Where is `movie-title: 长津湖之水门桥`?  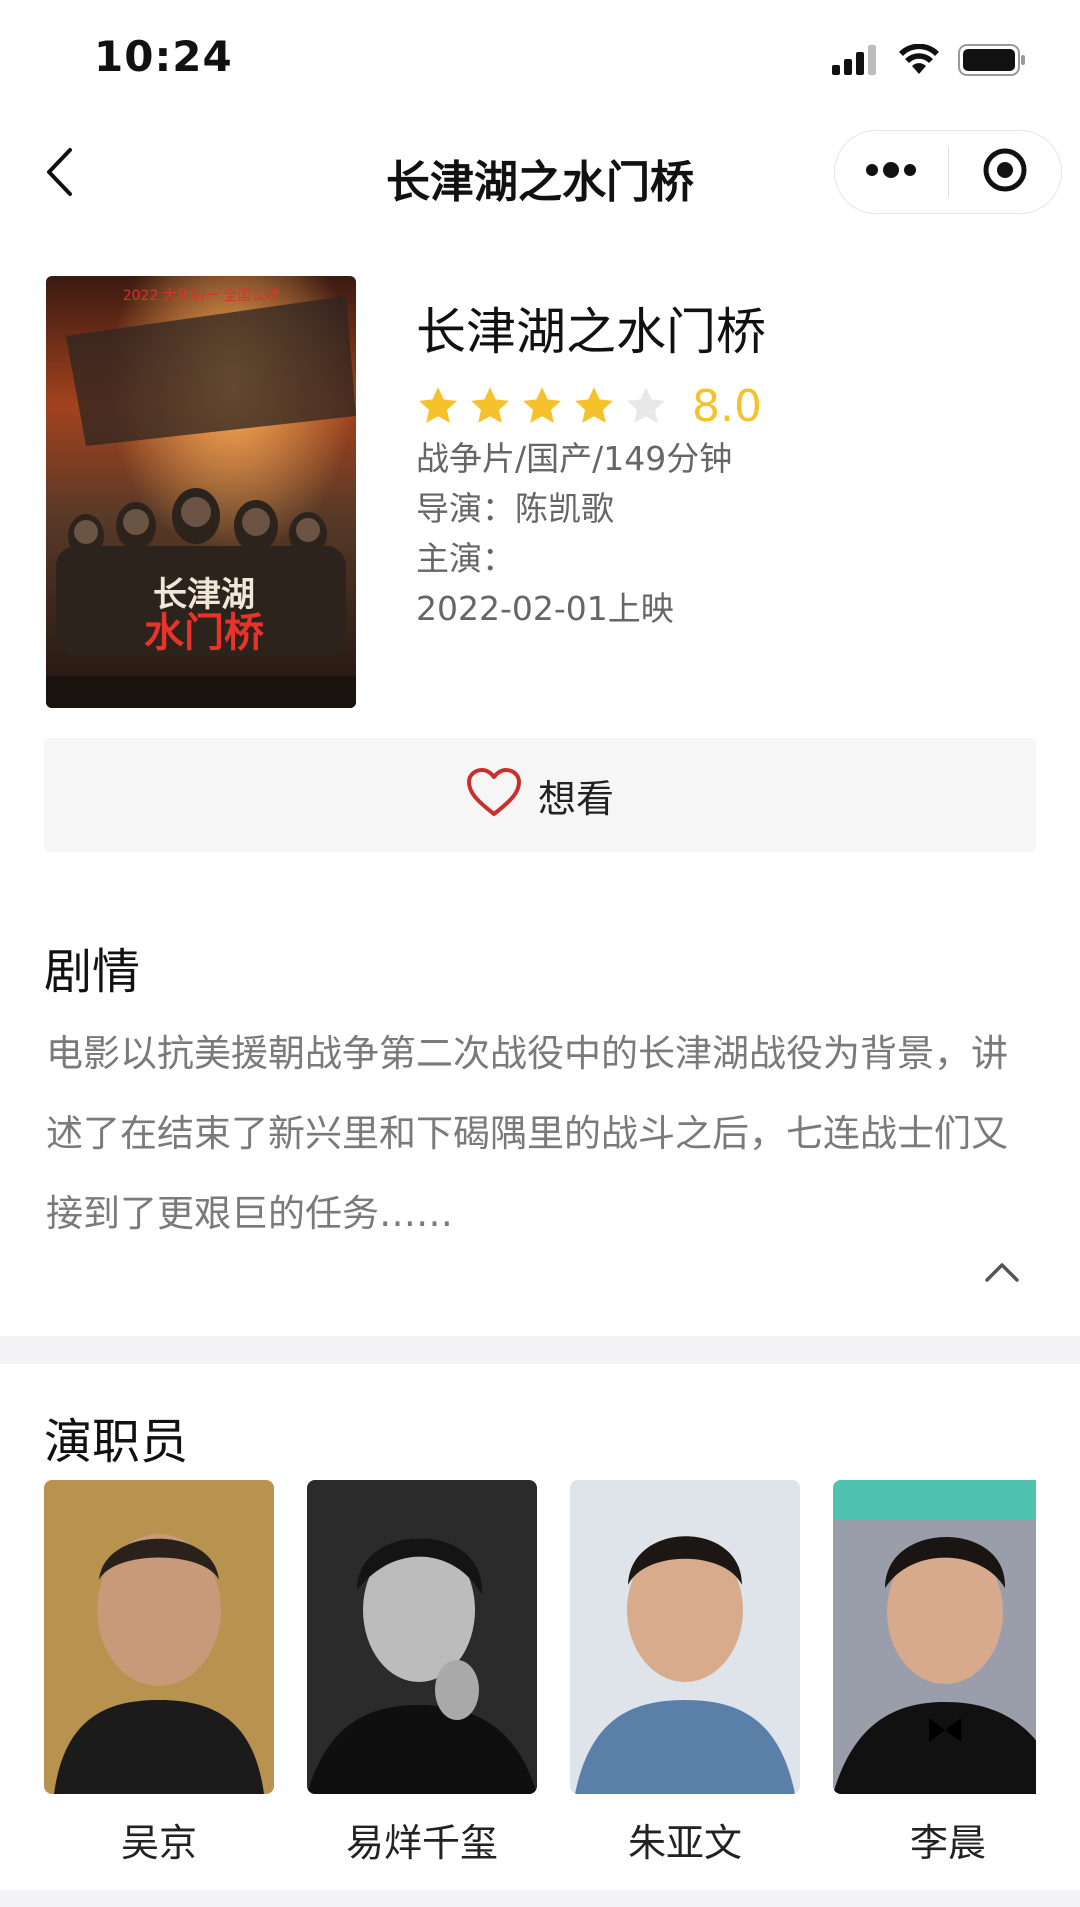
movie-title: 长津湖之水门桥 is located at coordinates (591, 332).